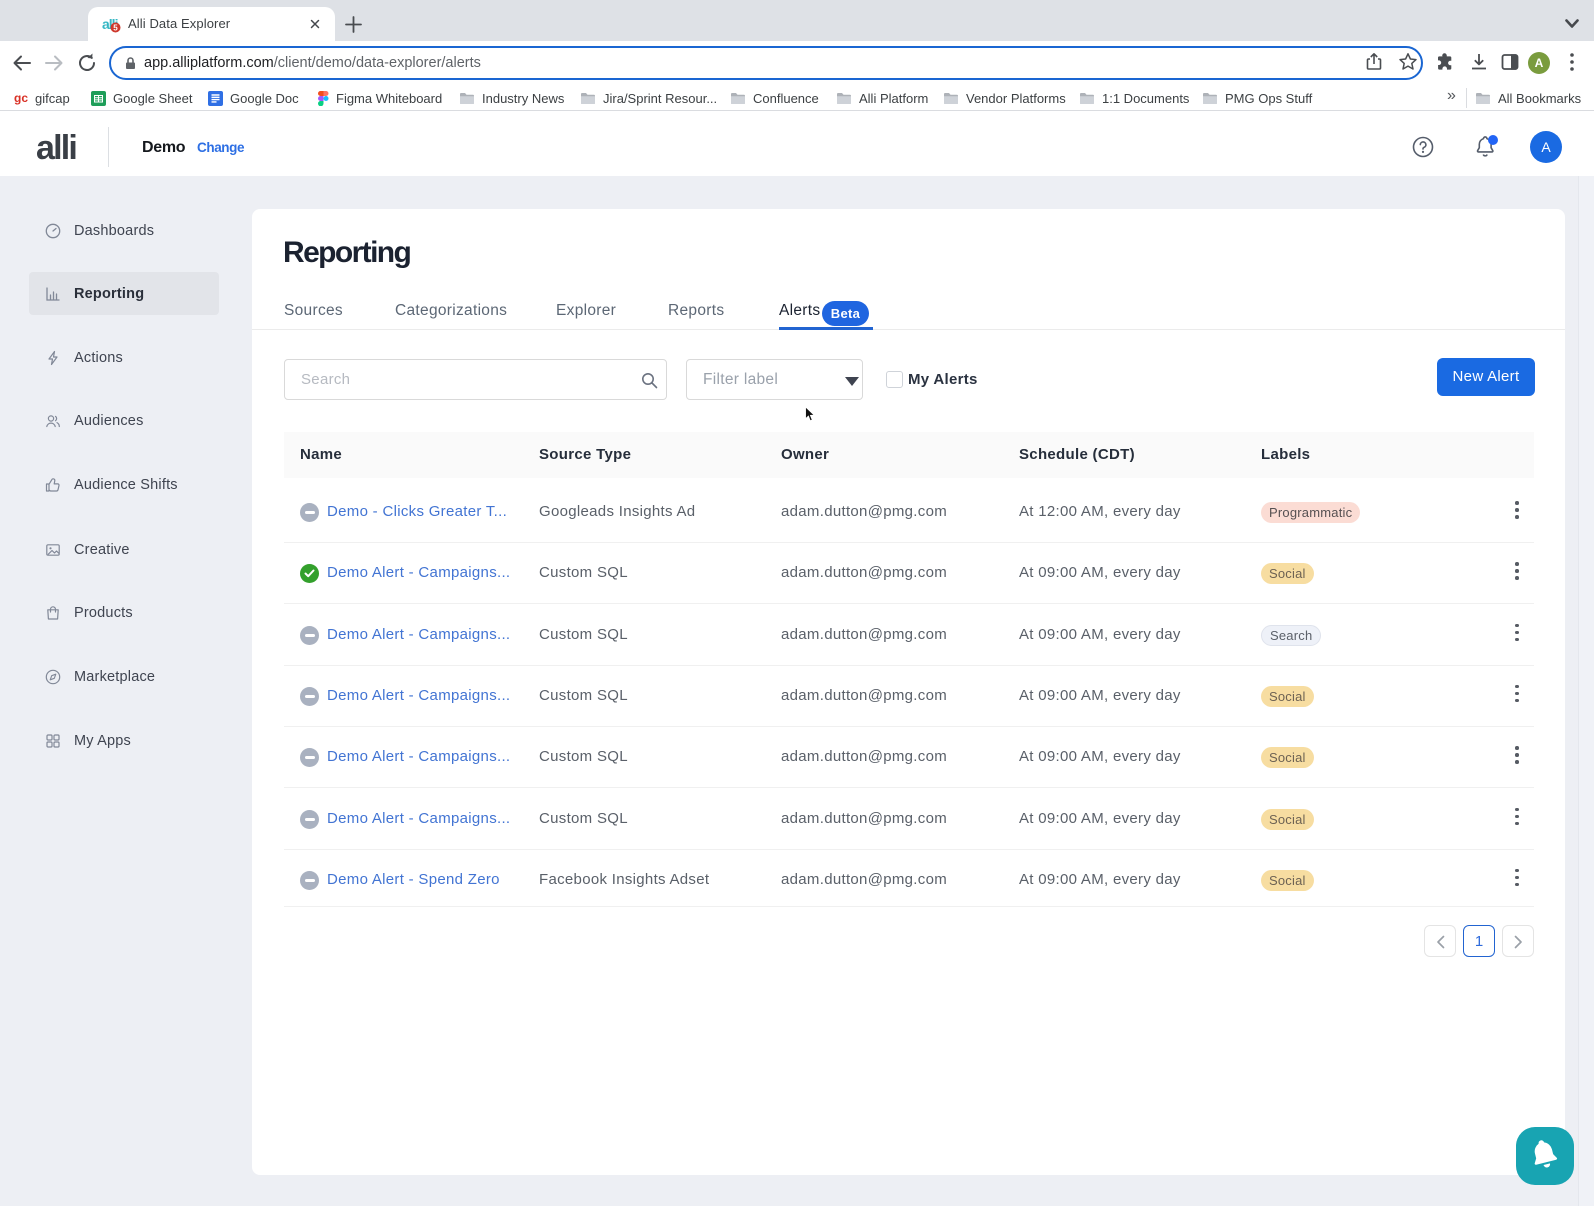 Image resolution: width=1594 pixels, height=1206 pixels. Describe the element at coordinates (115, 27) in the screenshot. I see `svg-text: 5` at that location.